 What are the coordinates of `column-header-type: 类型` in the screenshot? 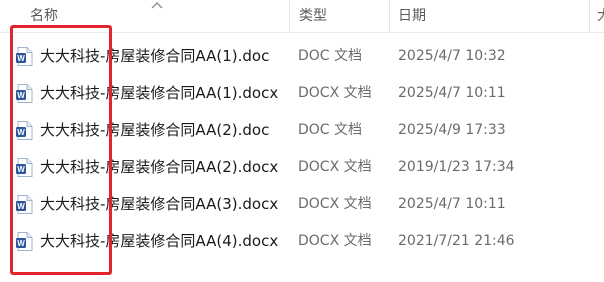 It's located at (313, 16).